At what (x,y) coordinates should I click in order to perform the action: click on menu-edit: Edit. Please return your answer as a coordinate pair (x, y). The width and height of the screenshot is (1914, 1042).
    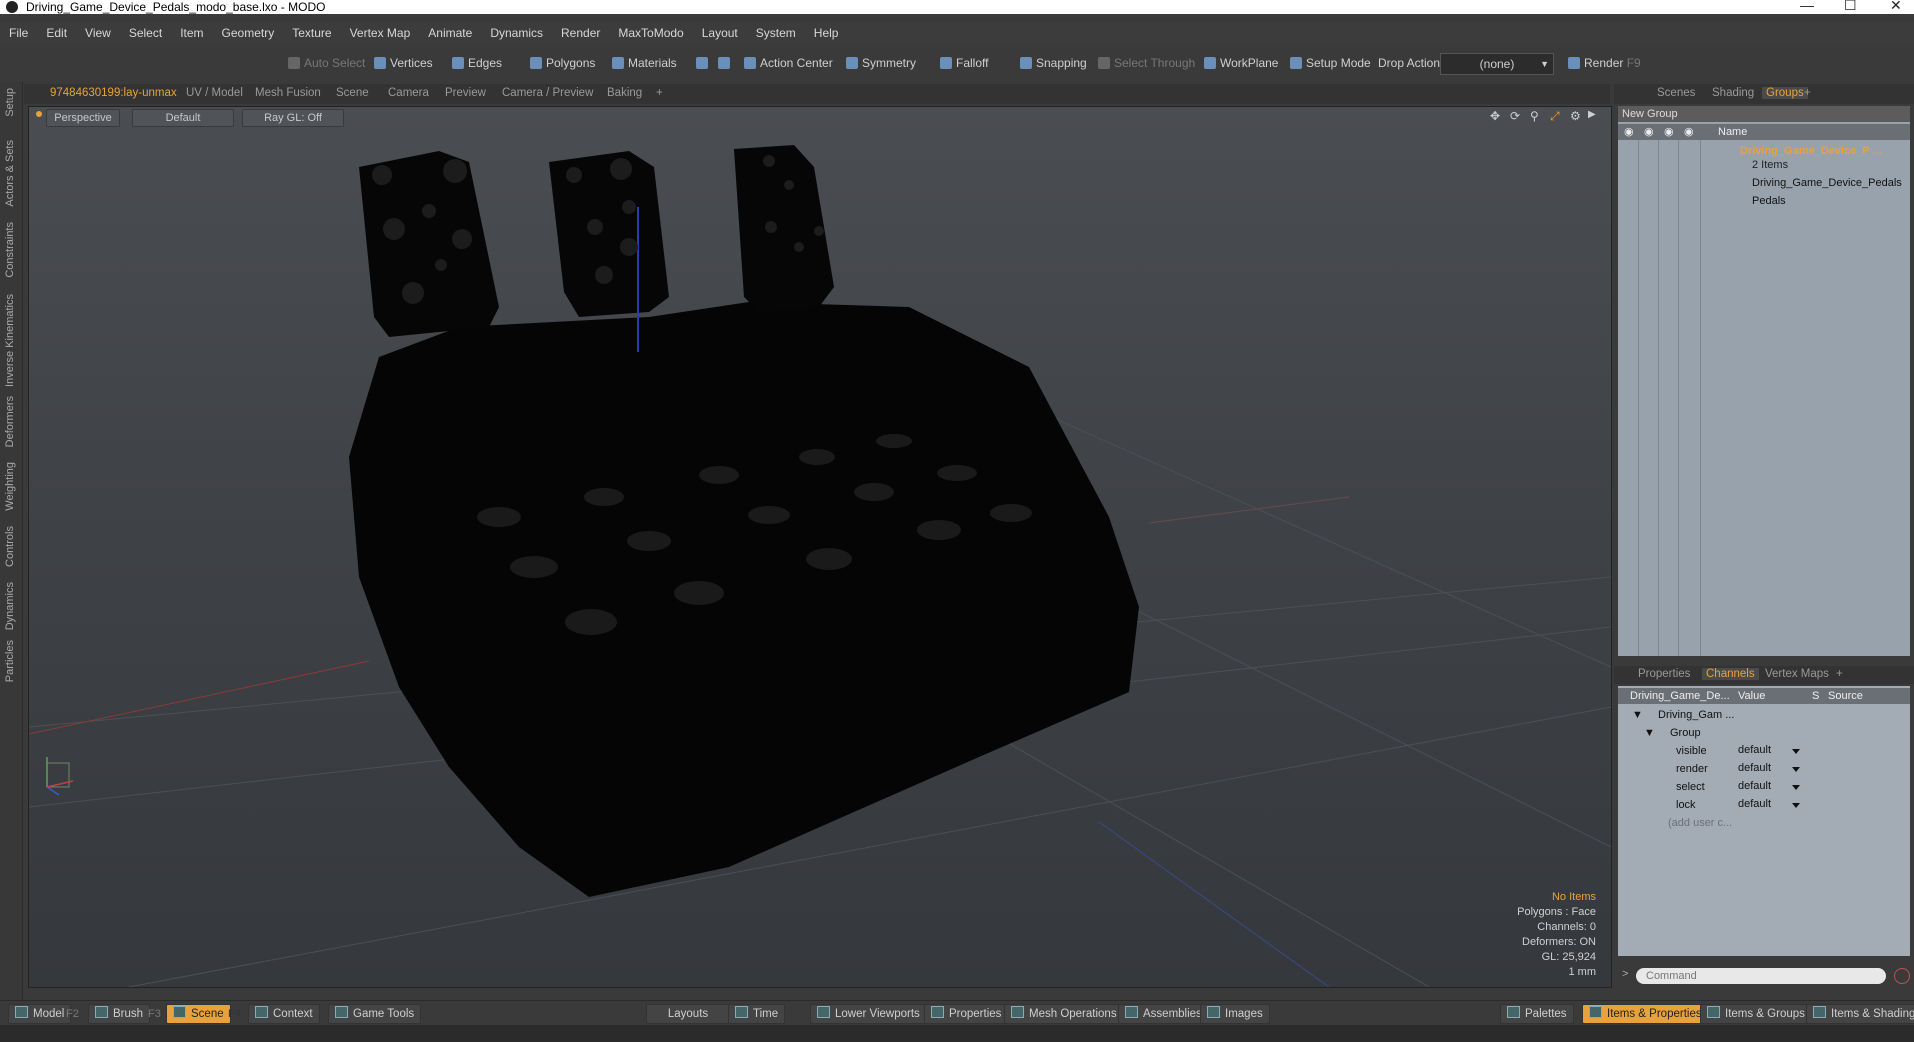
    Looking at the image, I should click on (56, 33).